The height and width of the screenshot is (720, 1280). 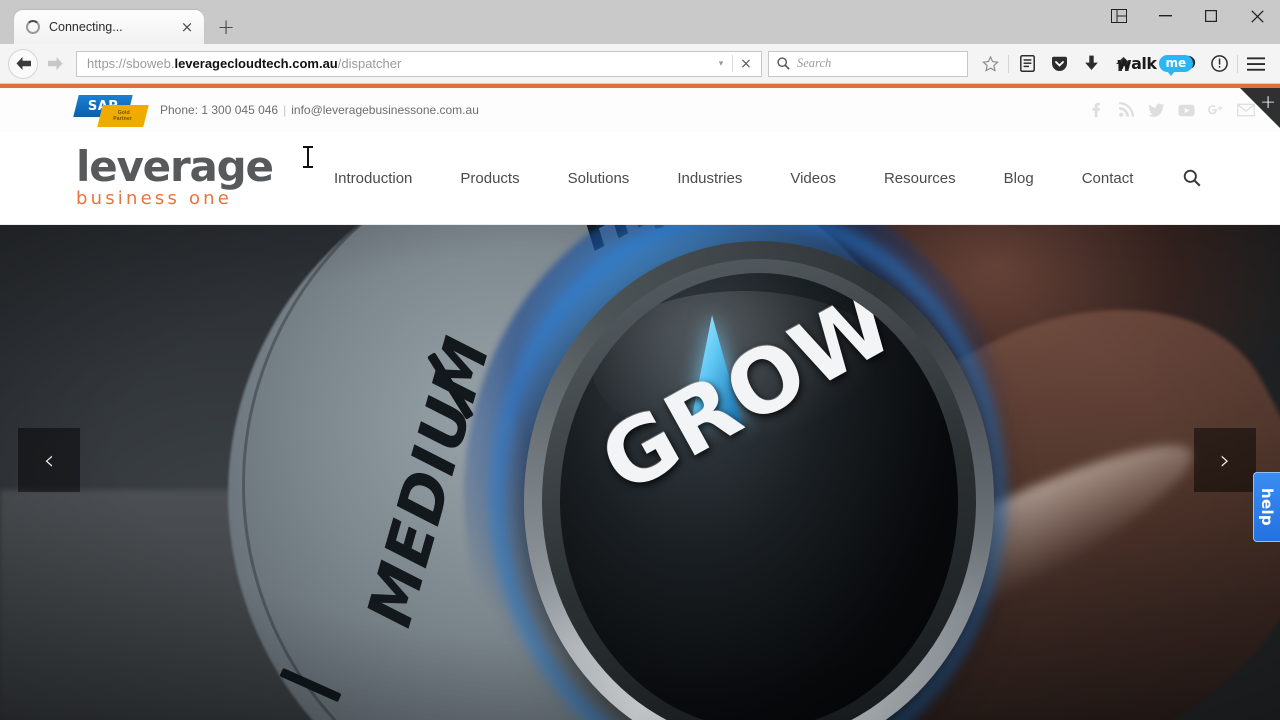 What do you see at coordinates (1019, 178) in the screenshot?
I see `nav-item-blog: Blog` at bounding box center [1019, 178].